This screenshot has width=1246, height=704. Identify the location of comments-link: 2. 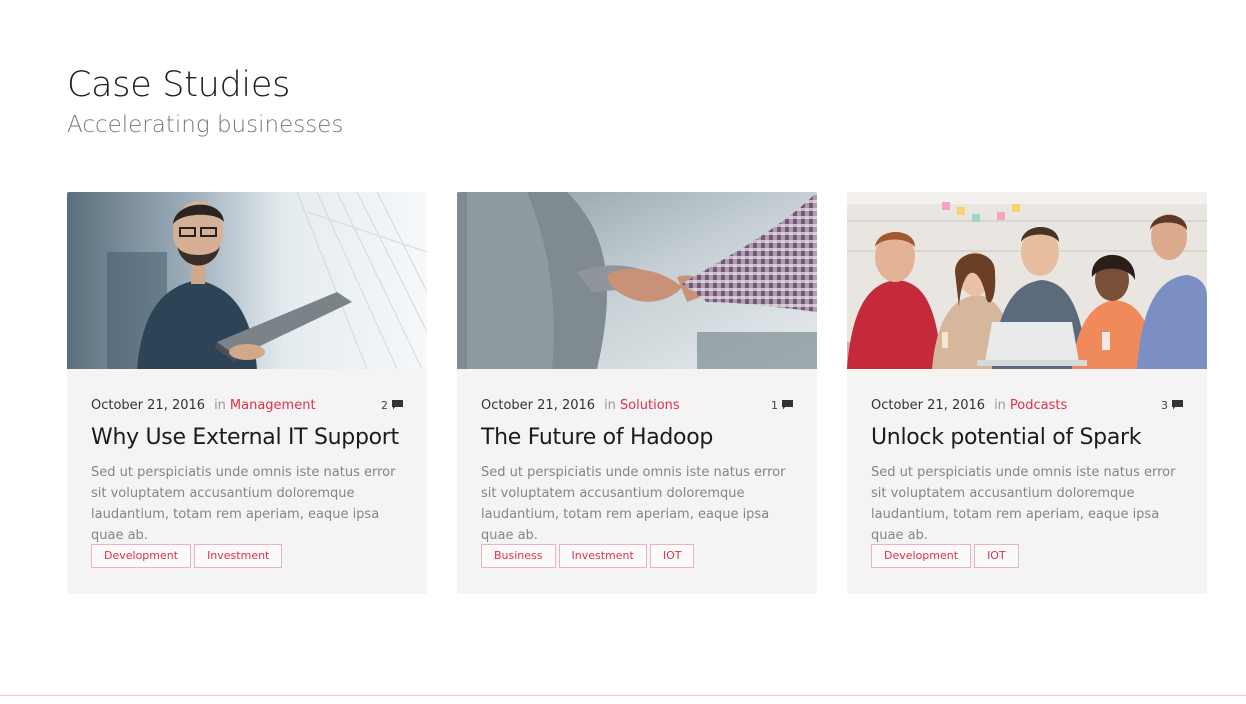
(392, 405).